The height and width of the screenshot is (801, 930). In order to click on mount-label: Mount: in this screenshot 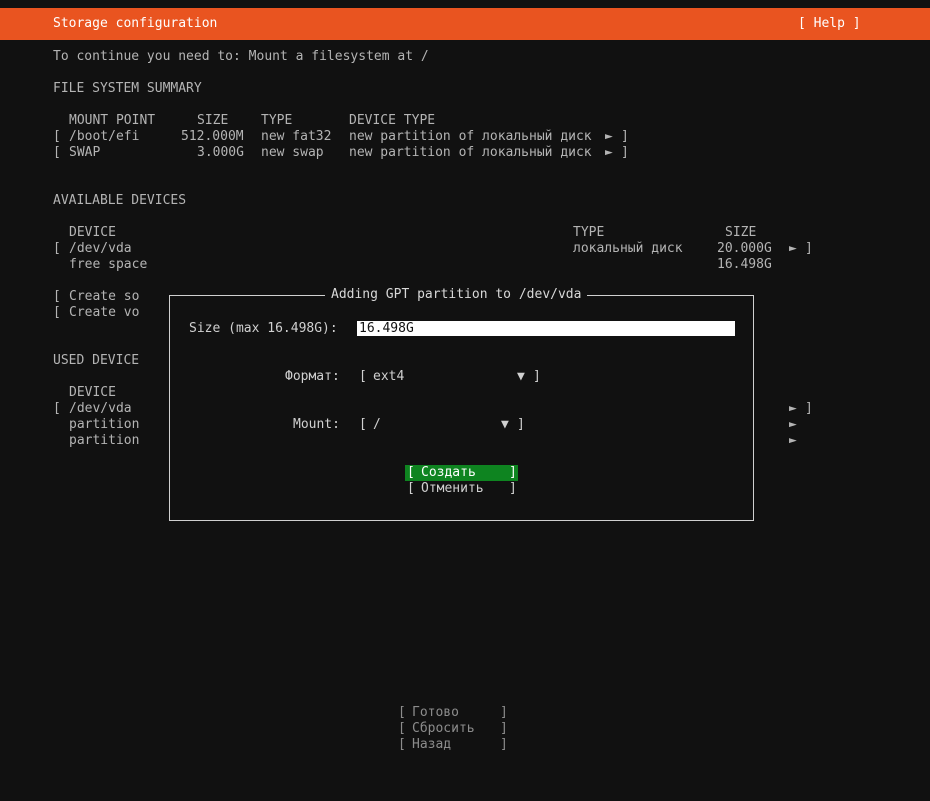, I will do `click(316, 424)`.